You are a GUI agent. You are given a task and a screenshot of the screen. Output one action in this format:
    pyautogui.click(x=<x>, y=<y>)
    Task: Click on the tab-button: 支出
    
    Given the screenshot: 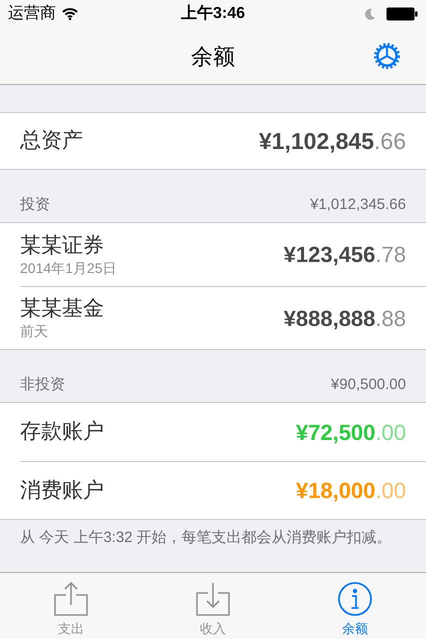 What is the action you would take?
    pyautogui.click(x=71, y=606)
    